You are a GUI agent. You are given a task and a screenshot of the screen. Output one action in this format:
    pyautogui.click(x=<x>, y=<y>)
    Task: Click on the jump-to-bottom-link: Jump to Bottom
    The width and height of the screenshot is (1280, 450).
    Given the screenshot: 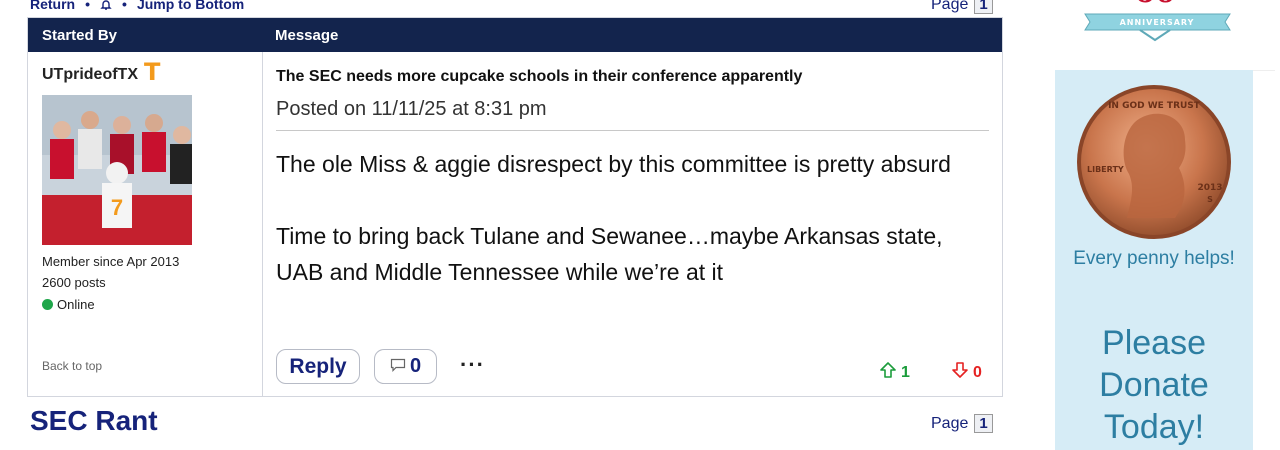 What is the action you would take?
    pyautogui.click(x=190, y=6)
    